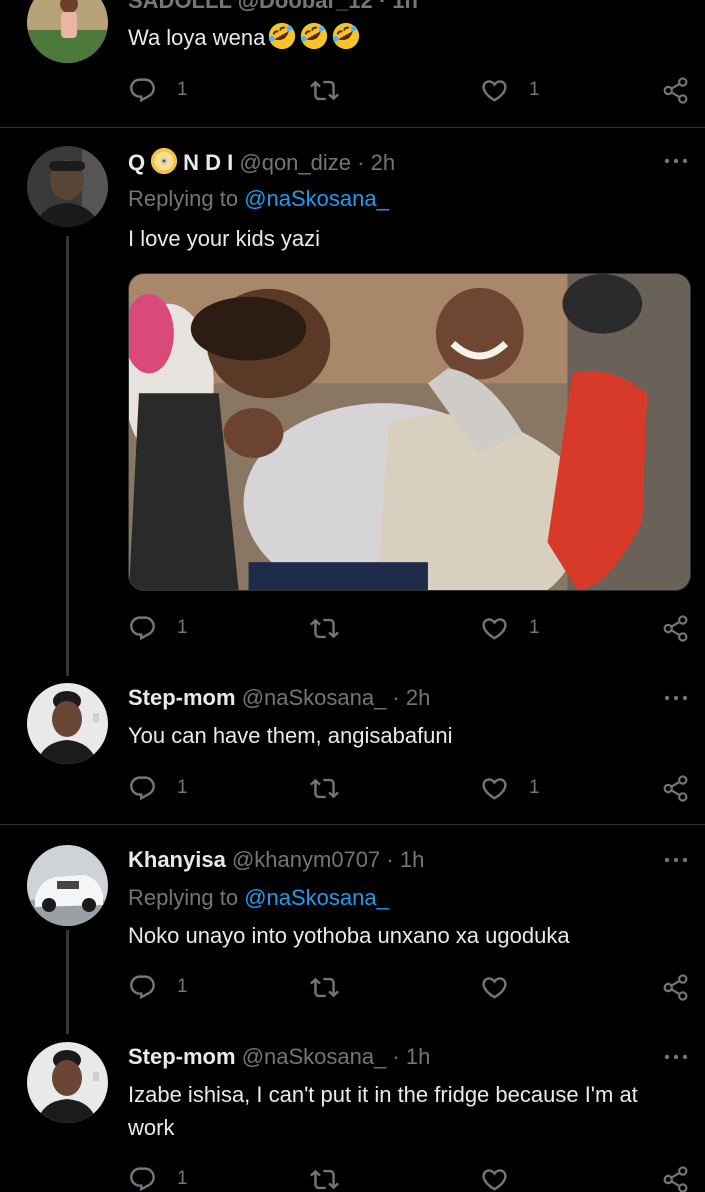  Describe the element at coordinates (408, 37) in the screenshot. I see `tweet-text: Wa loya wena` at that location.